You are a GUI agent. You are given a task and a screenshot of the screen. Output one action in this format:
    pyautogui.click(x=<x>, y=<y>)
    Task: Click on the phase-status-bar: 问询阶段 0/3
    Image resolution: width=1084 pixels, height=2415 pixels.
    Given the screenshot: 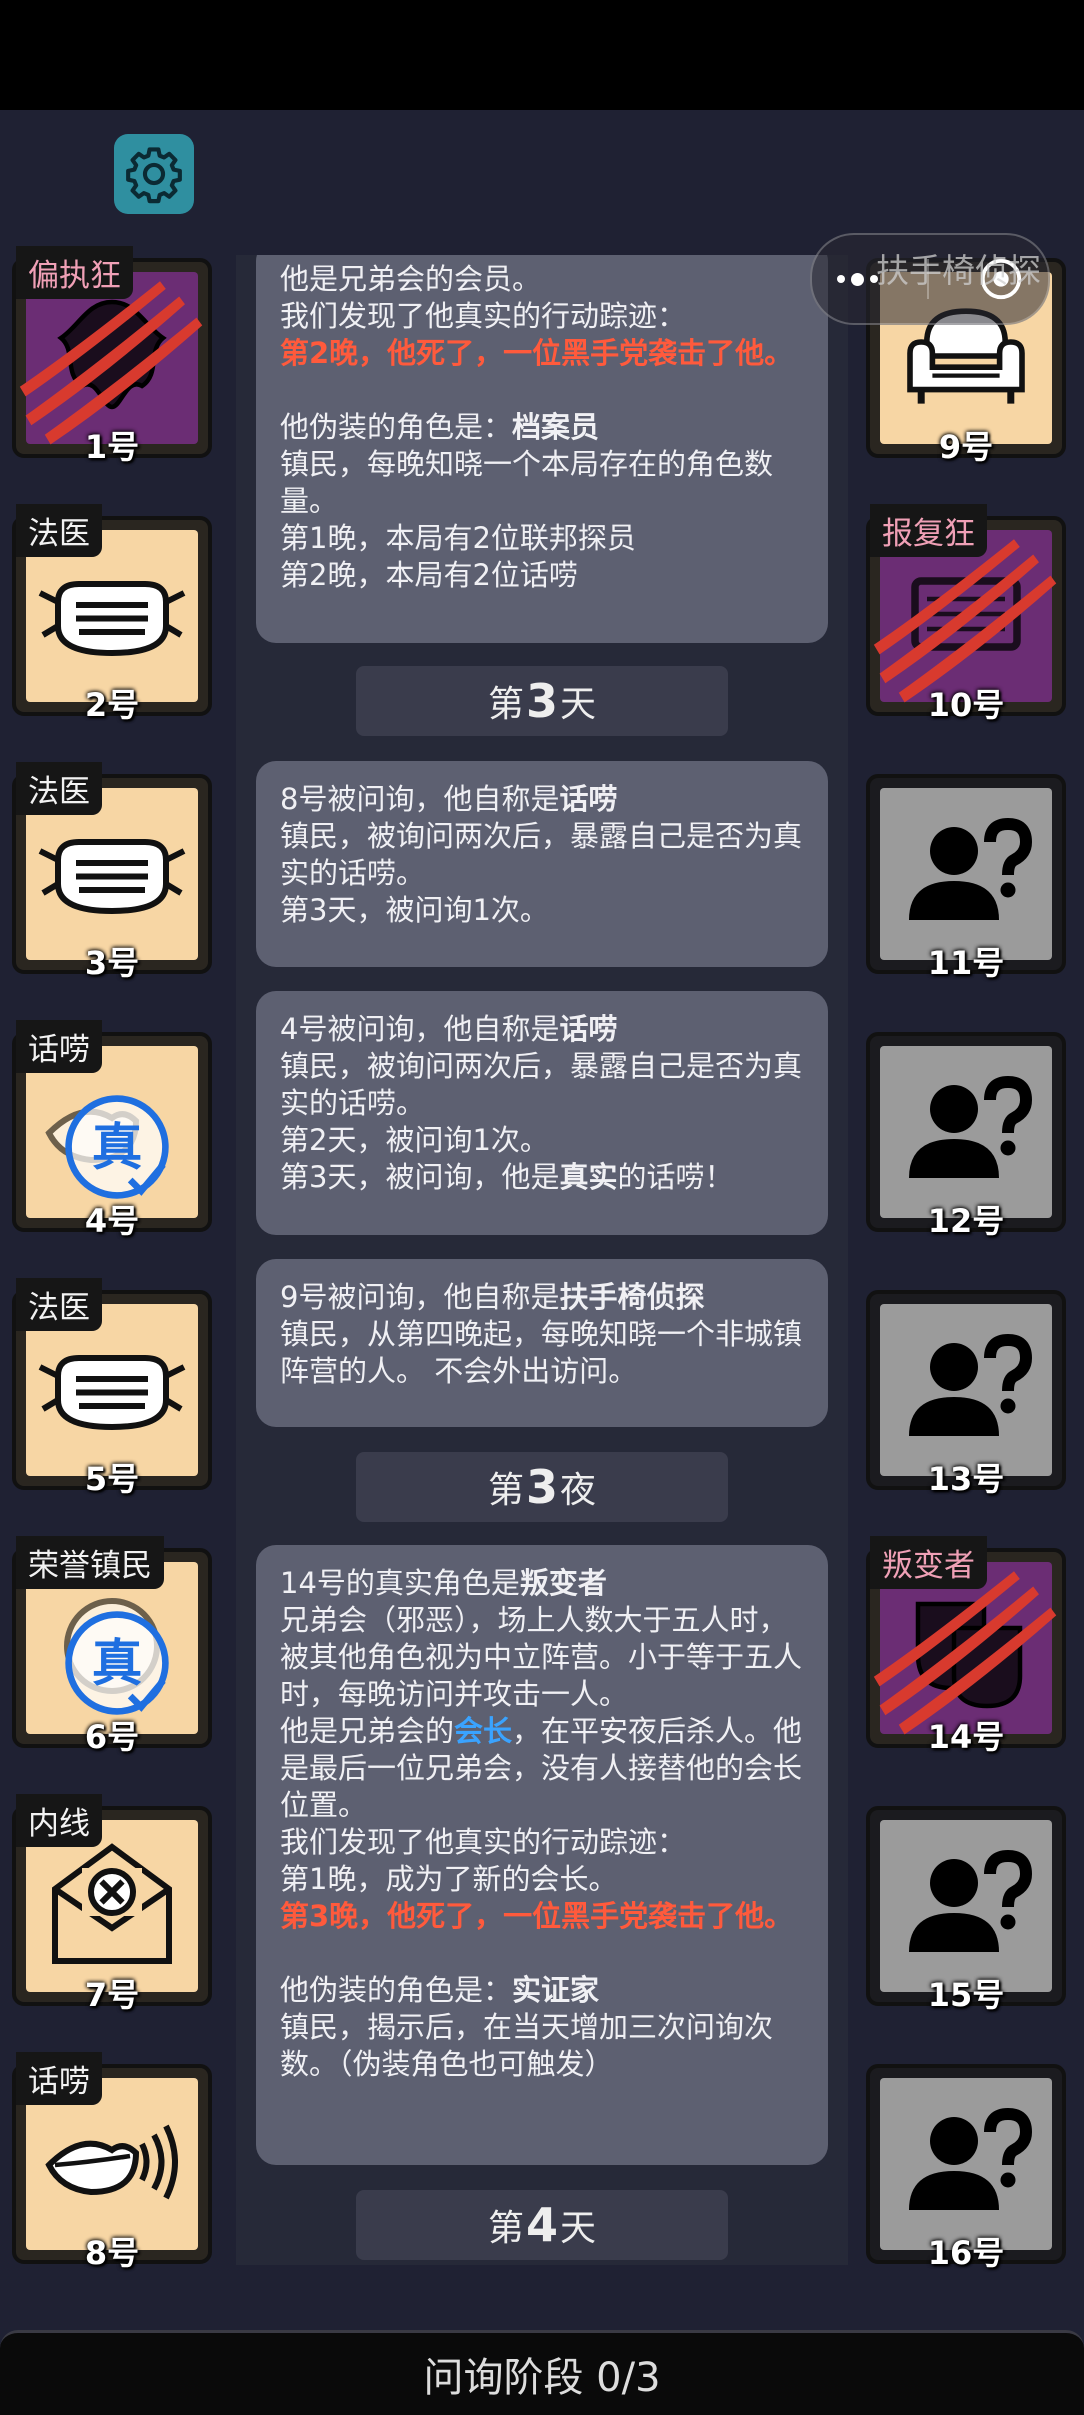 What is the action you would take?
    pyautogui.click(x=542, y=2372)
    